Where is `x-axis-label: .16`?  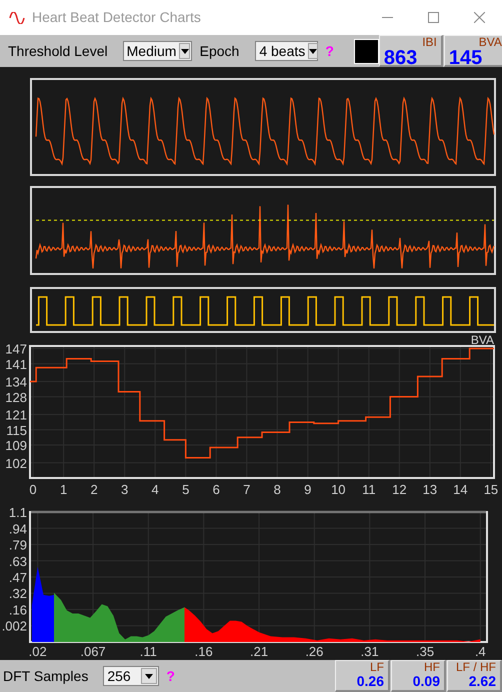 x-axis-label: .16 is located at coordinates (203, 651).